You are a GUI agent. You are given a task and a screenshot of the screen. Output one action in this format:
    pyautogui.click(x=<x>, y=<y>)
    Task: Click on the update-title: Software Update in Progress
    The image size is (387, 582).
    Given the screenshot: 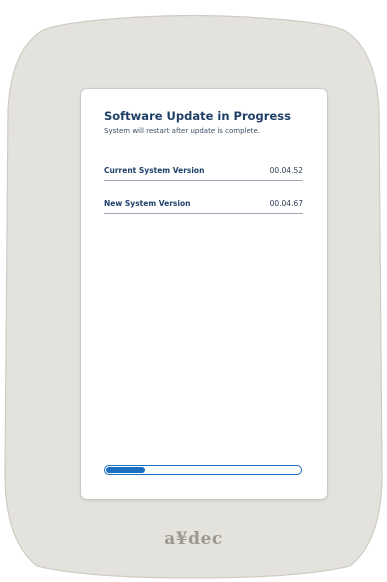 What is the action you would take?
    pyautogui.click(x=197, y=116)
    